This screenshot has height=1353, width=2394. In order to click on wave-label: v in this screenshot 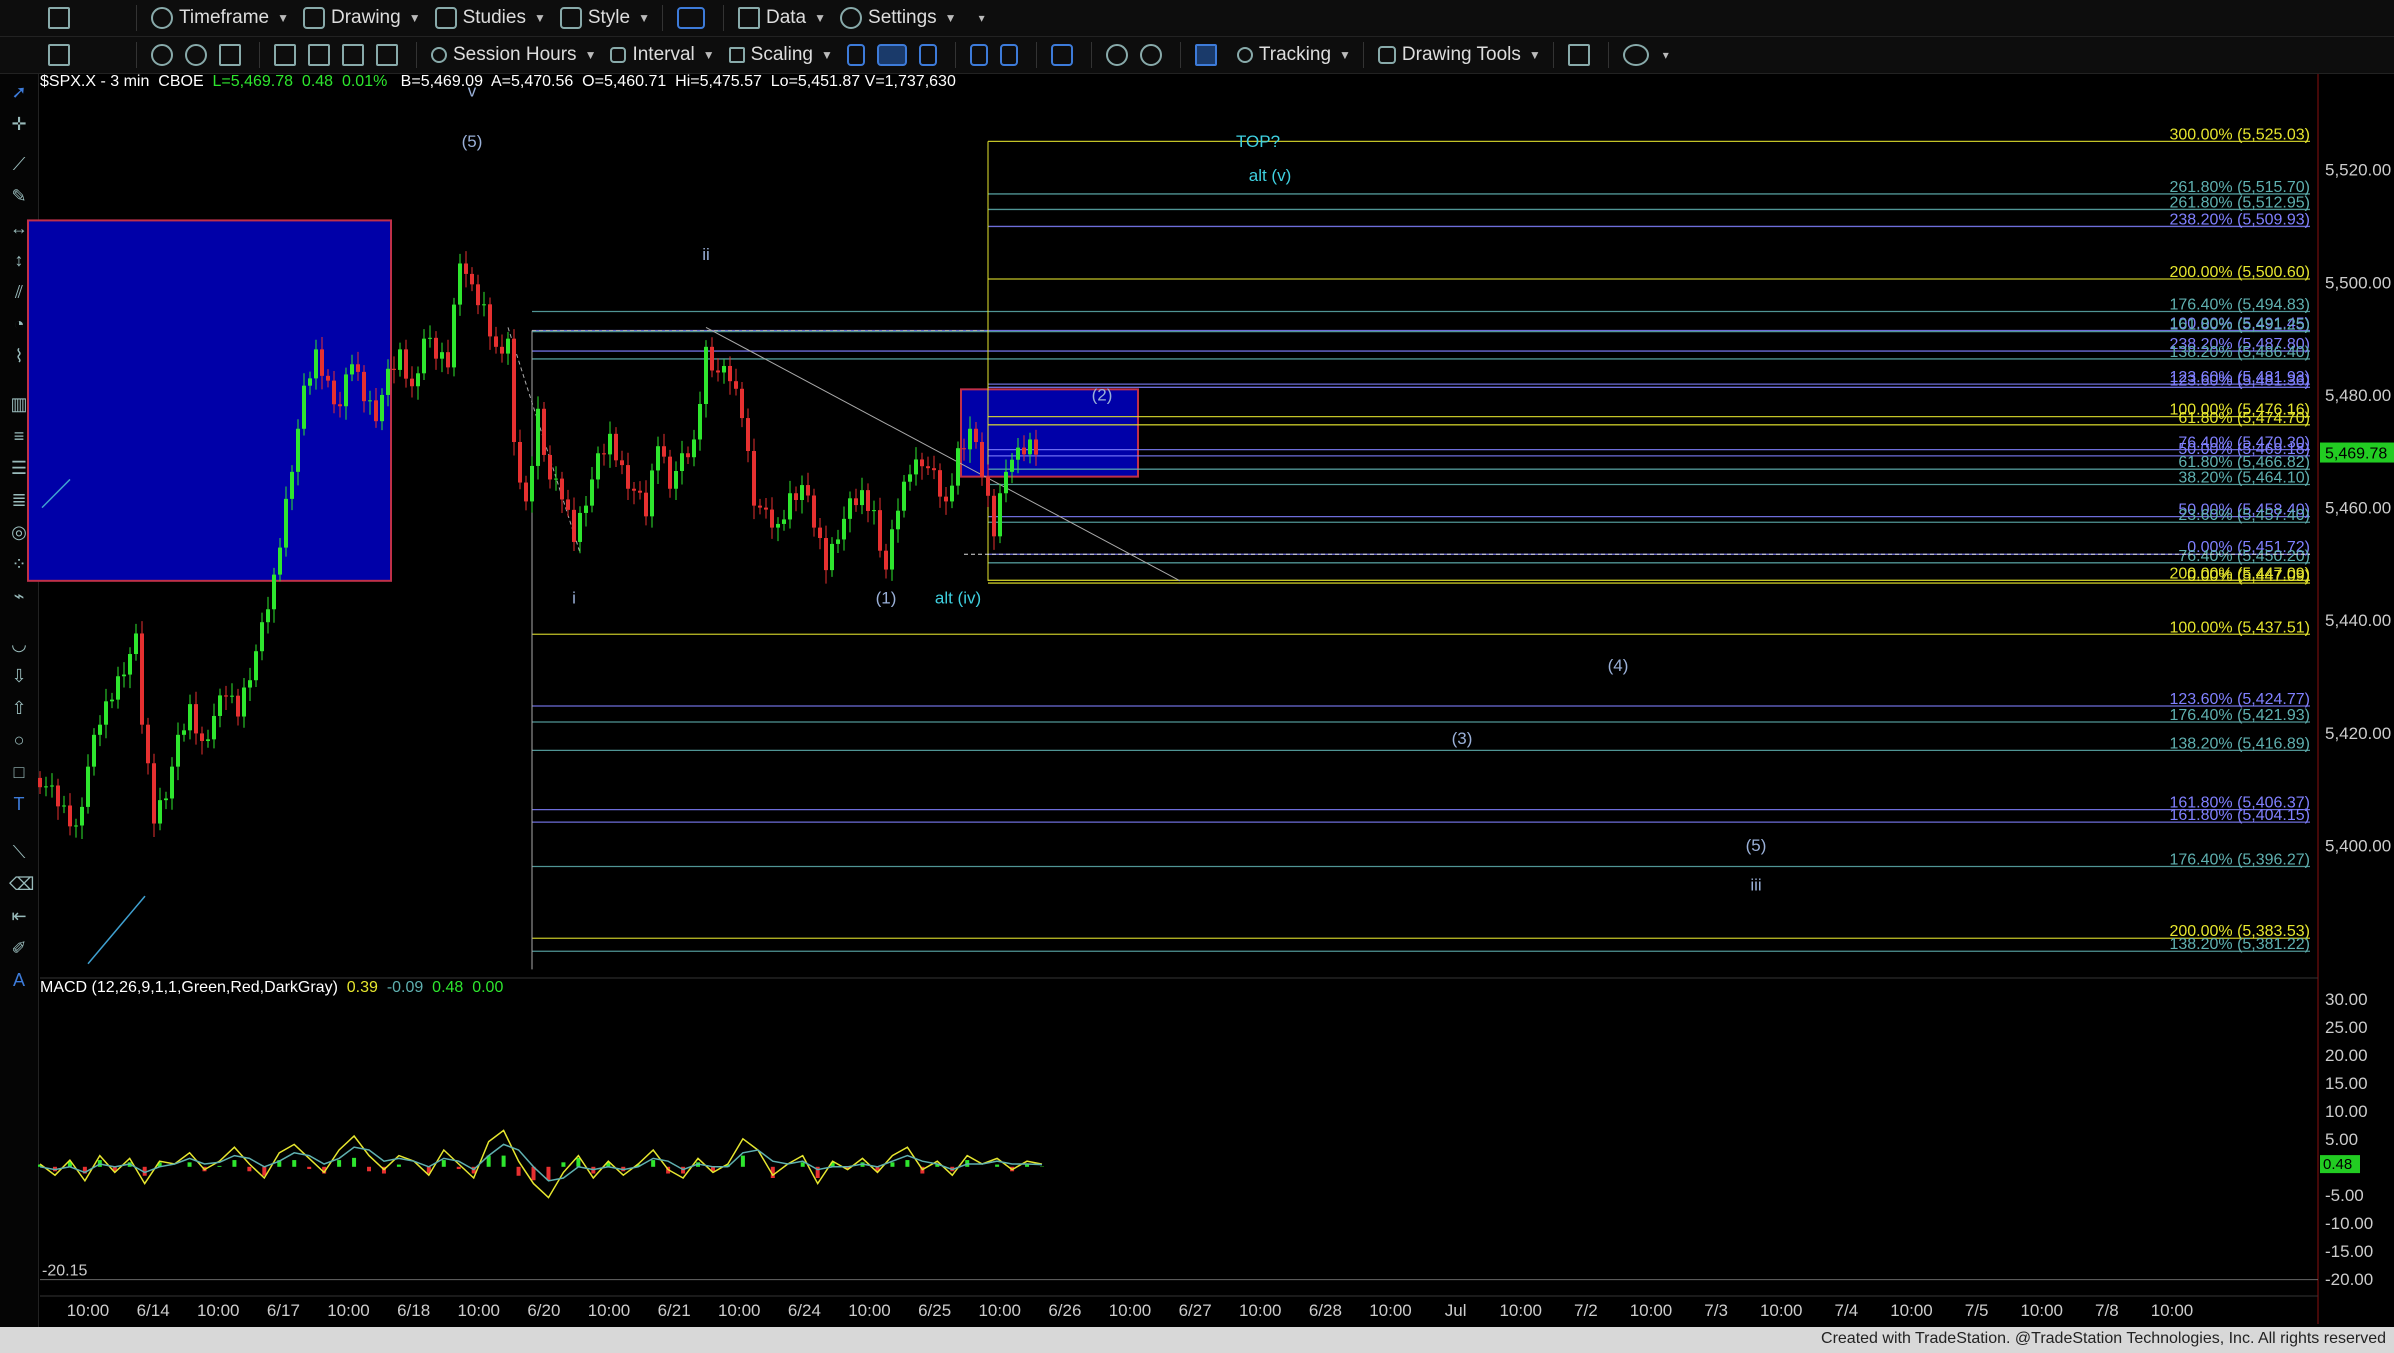, I will do `click(472, 91)`.